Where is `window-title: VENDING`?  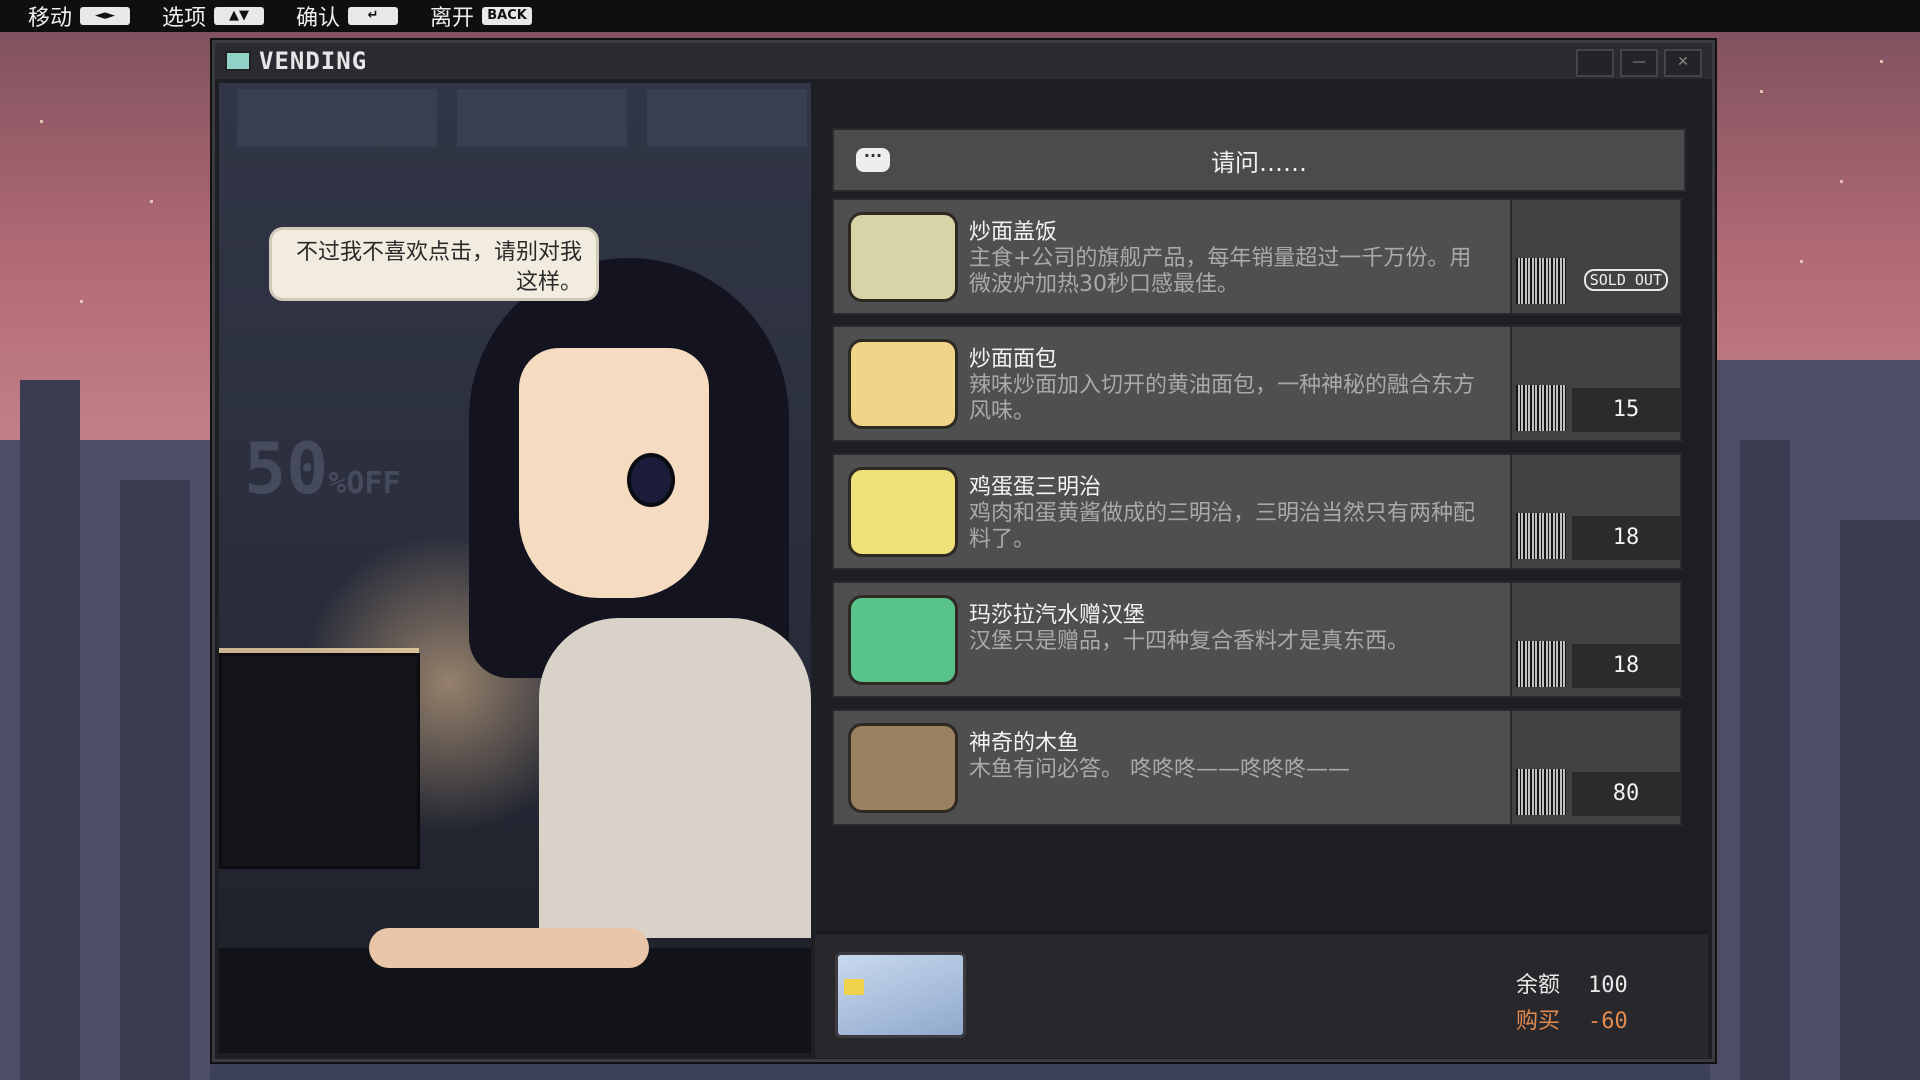 window-title: VENDING is located at coordinates (313, 61).